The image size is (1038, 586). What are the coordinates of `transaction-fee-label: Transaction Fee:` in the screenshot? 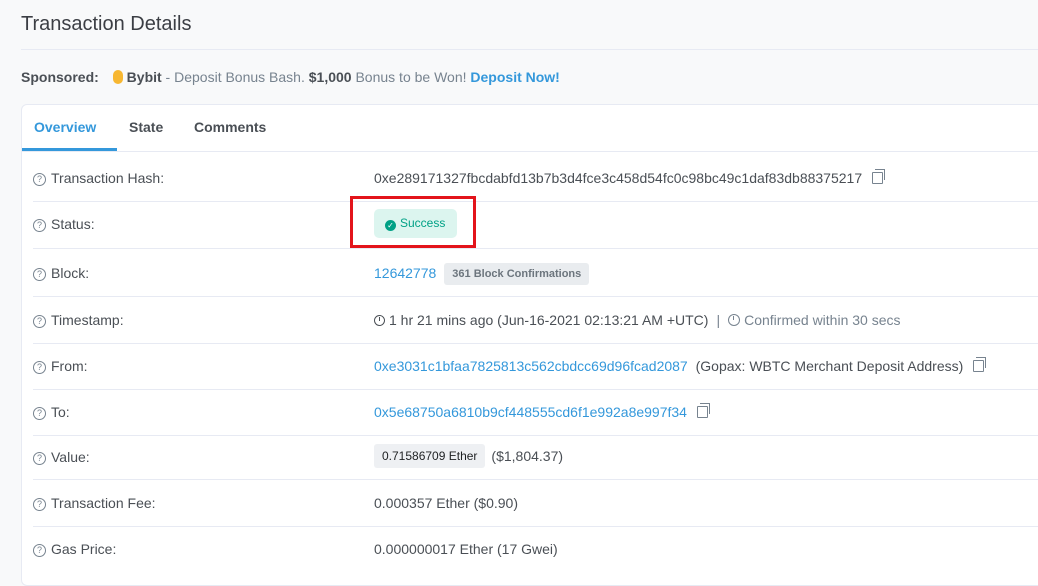 It's located at (103, 503).